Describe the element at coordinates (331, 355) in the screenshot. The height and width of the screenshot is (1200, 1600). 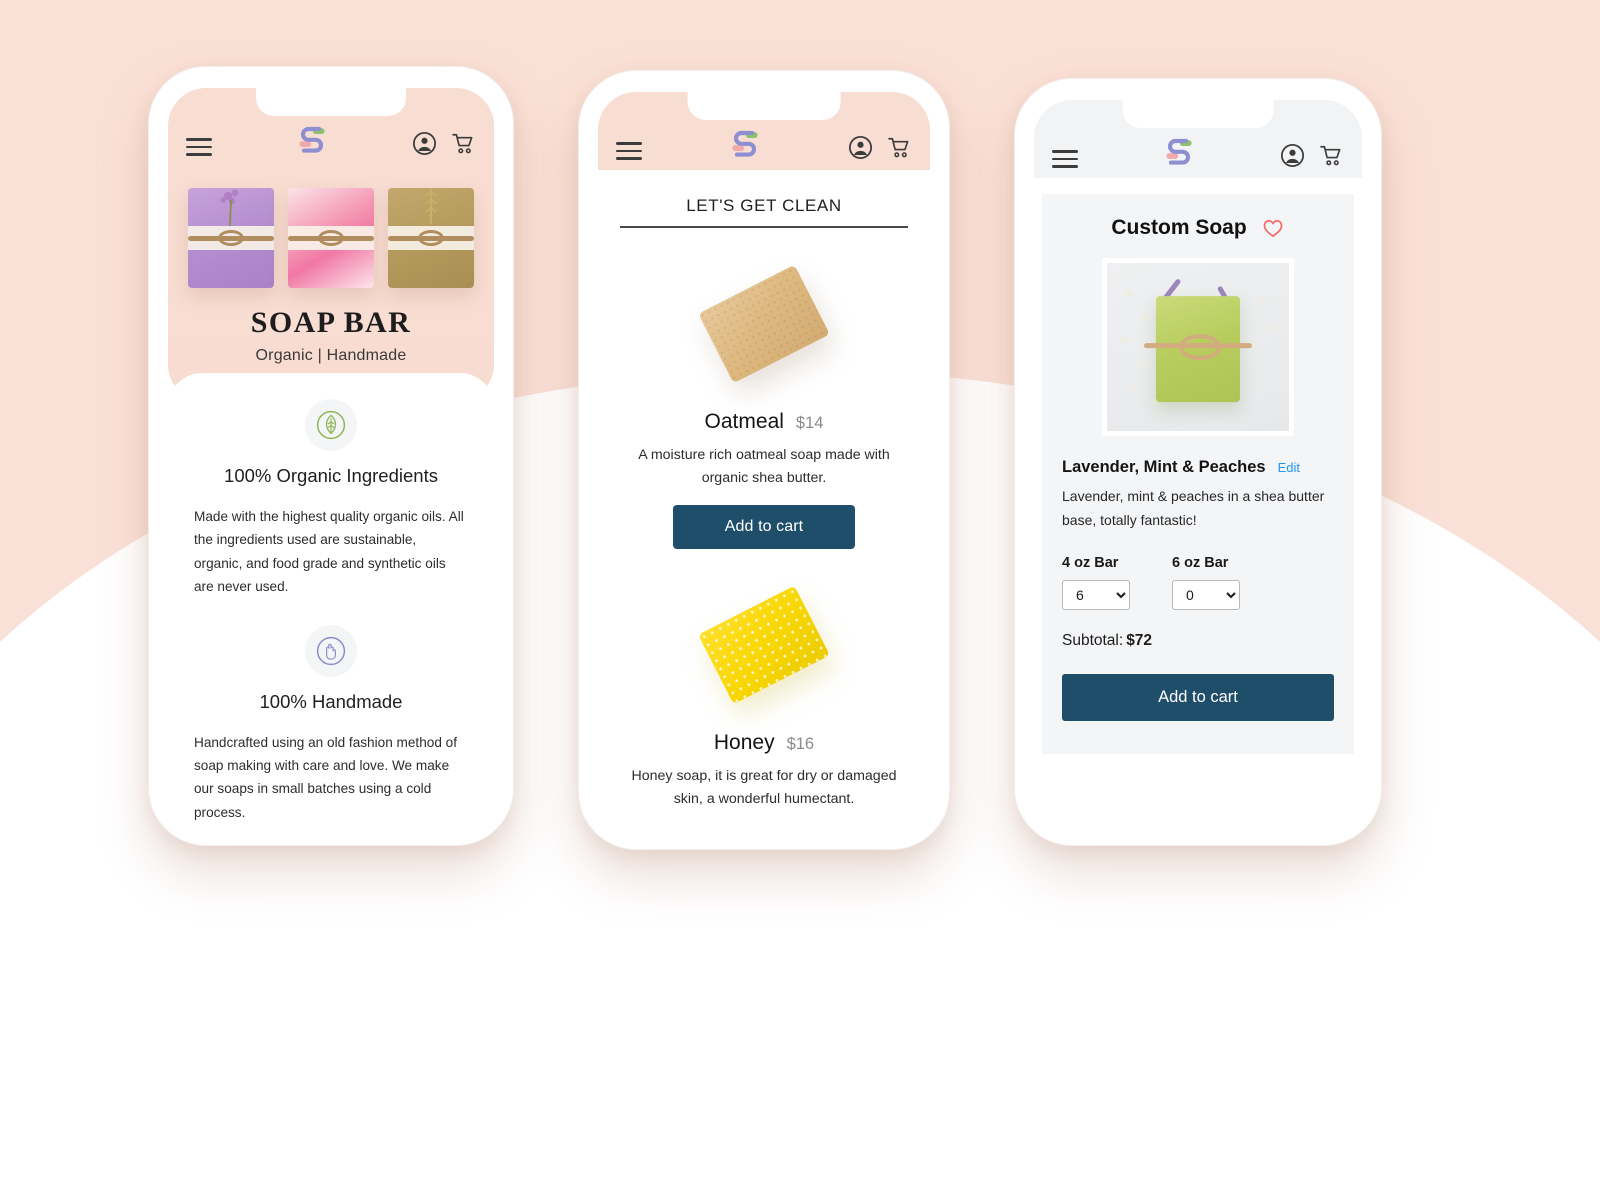
I see `page-subtitle: Organic | Handmade` at that location.